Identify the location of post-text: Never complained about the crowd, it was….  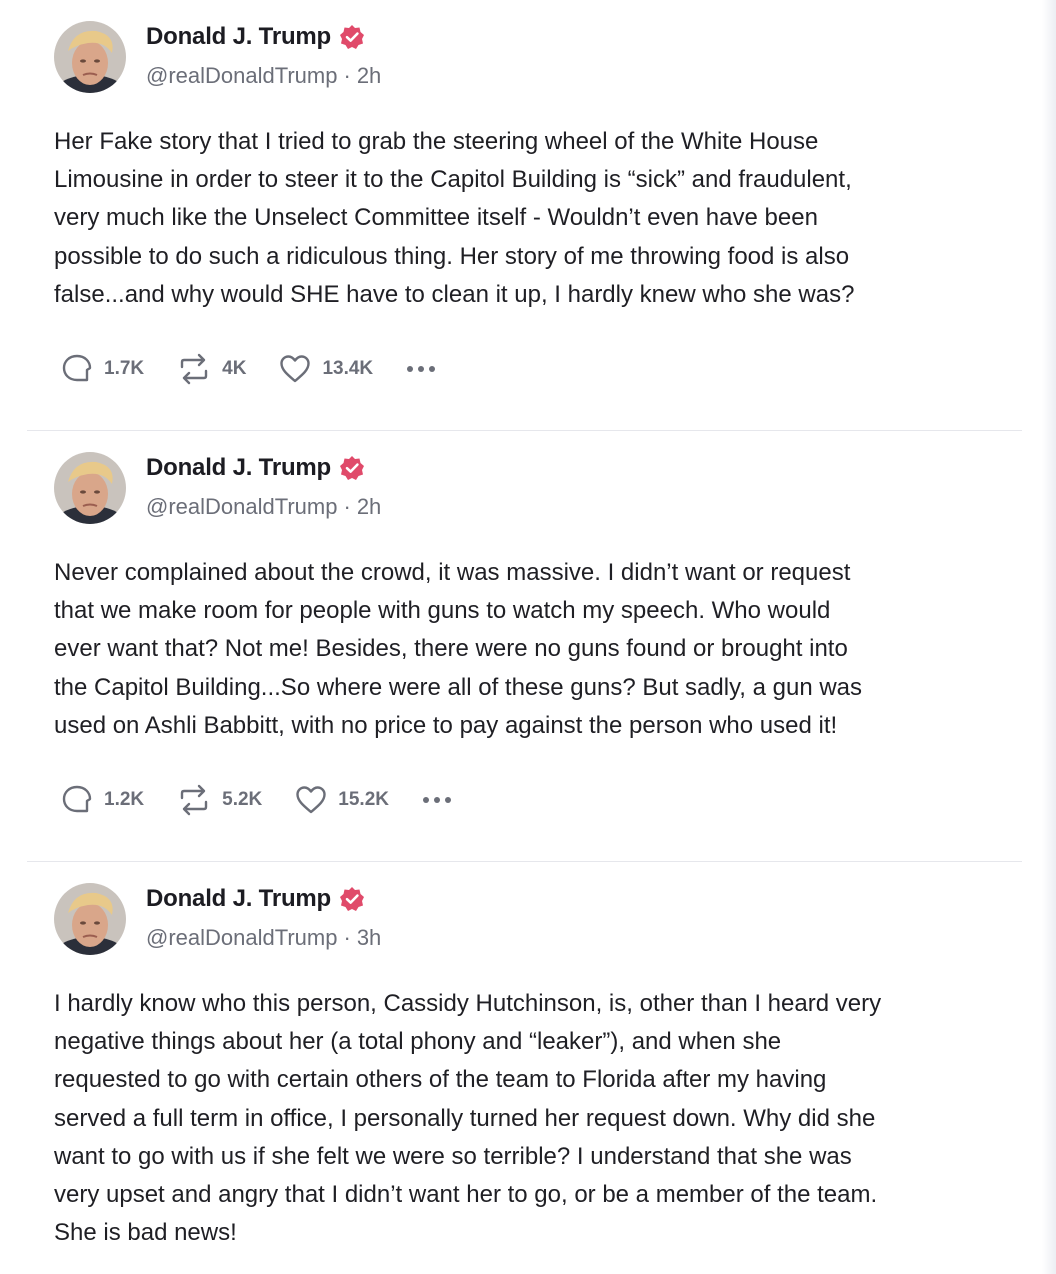
(458, 649).